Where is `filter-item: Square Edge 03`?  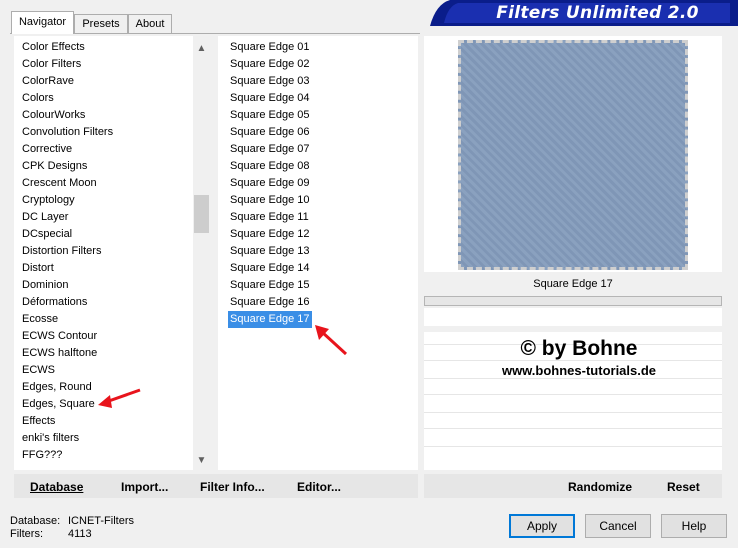
filter-item: Square Edge 03 is located at coordinates (270, 81).